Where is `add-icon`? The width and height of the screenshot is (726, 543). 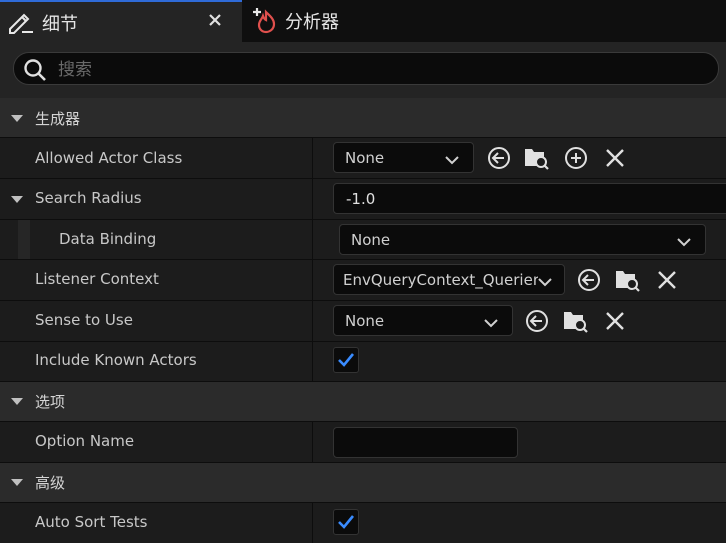
add-icon is located at coordinates (576, 158).